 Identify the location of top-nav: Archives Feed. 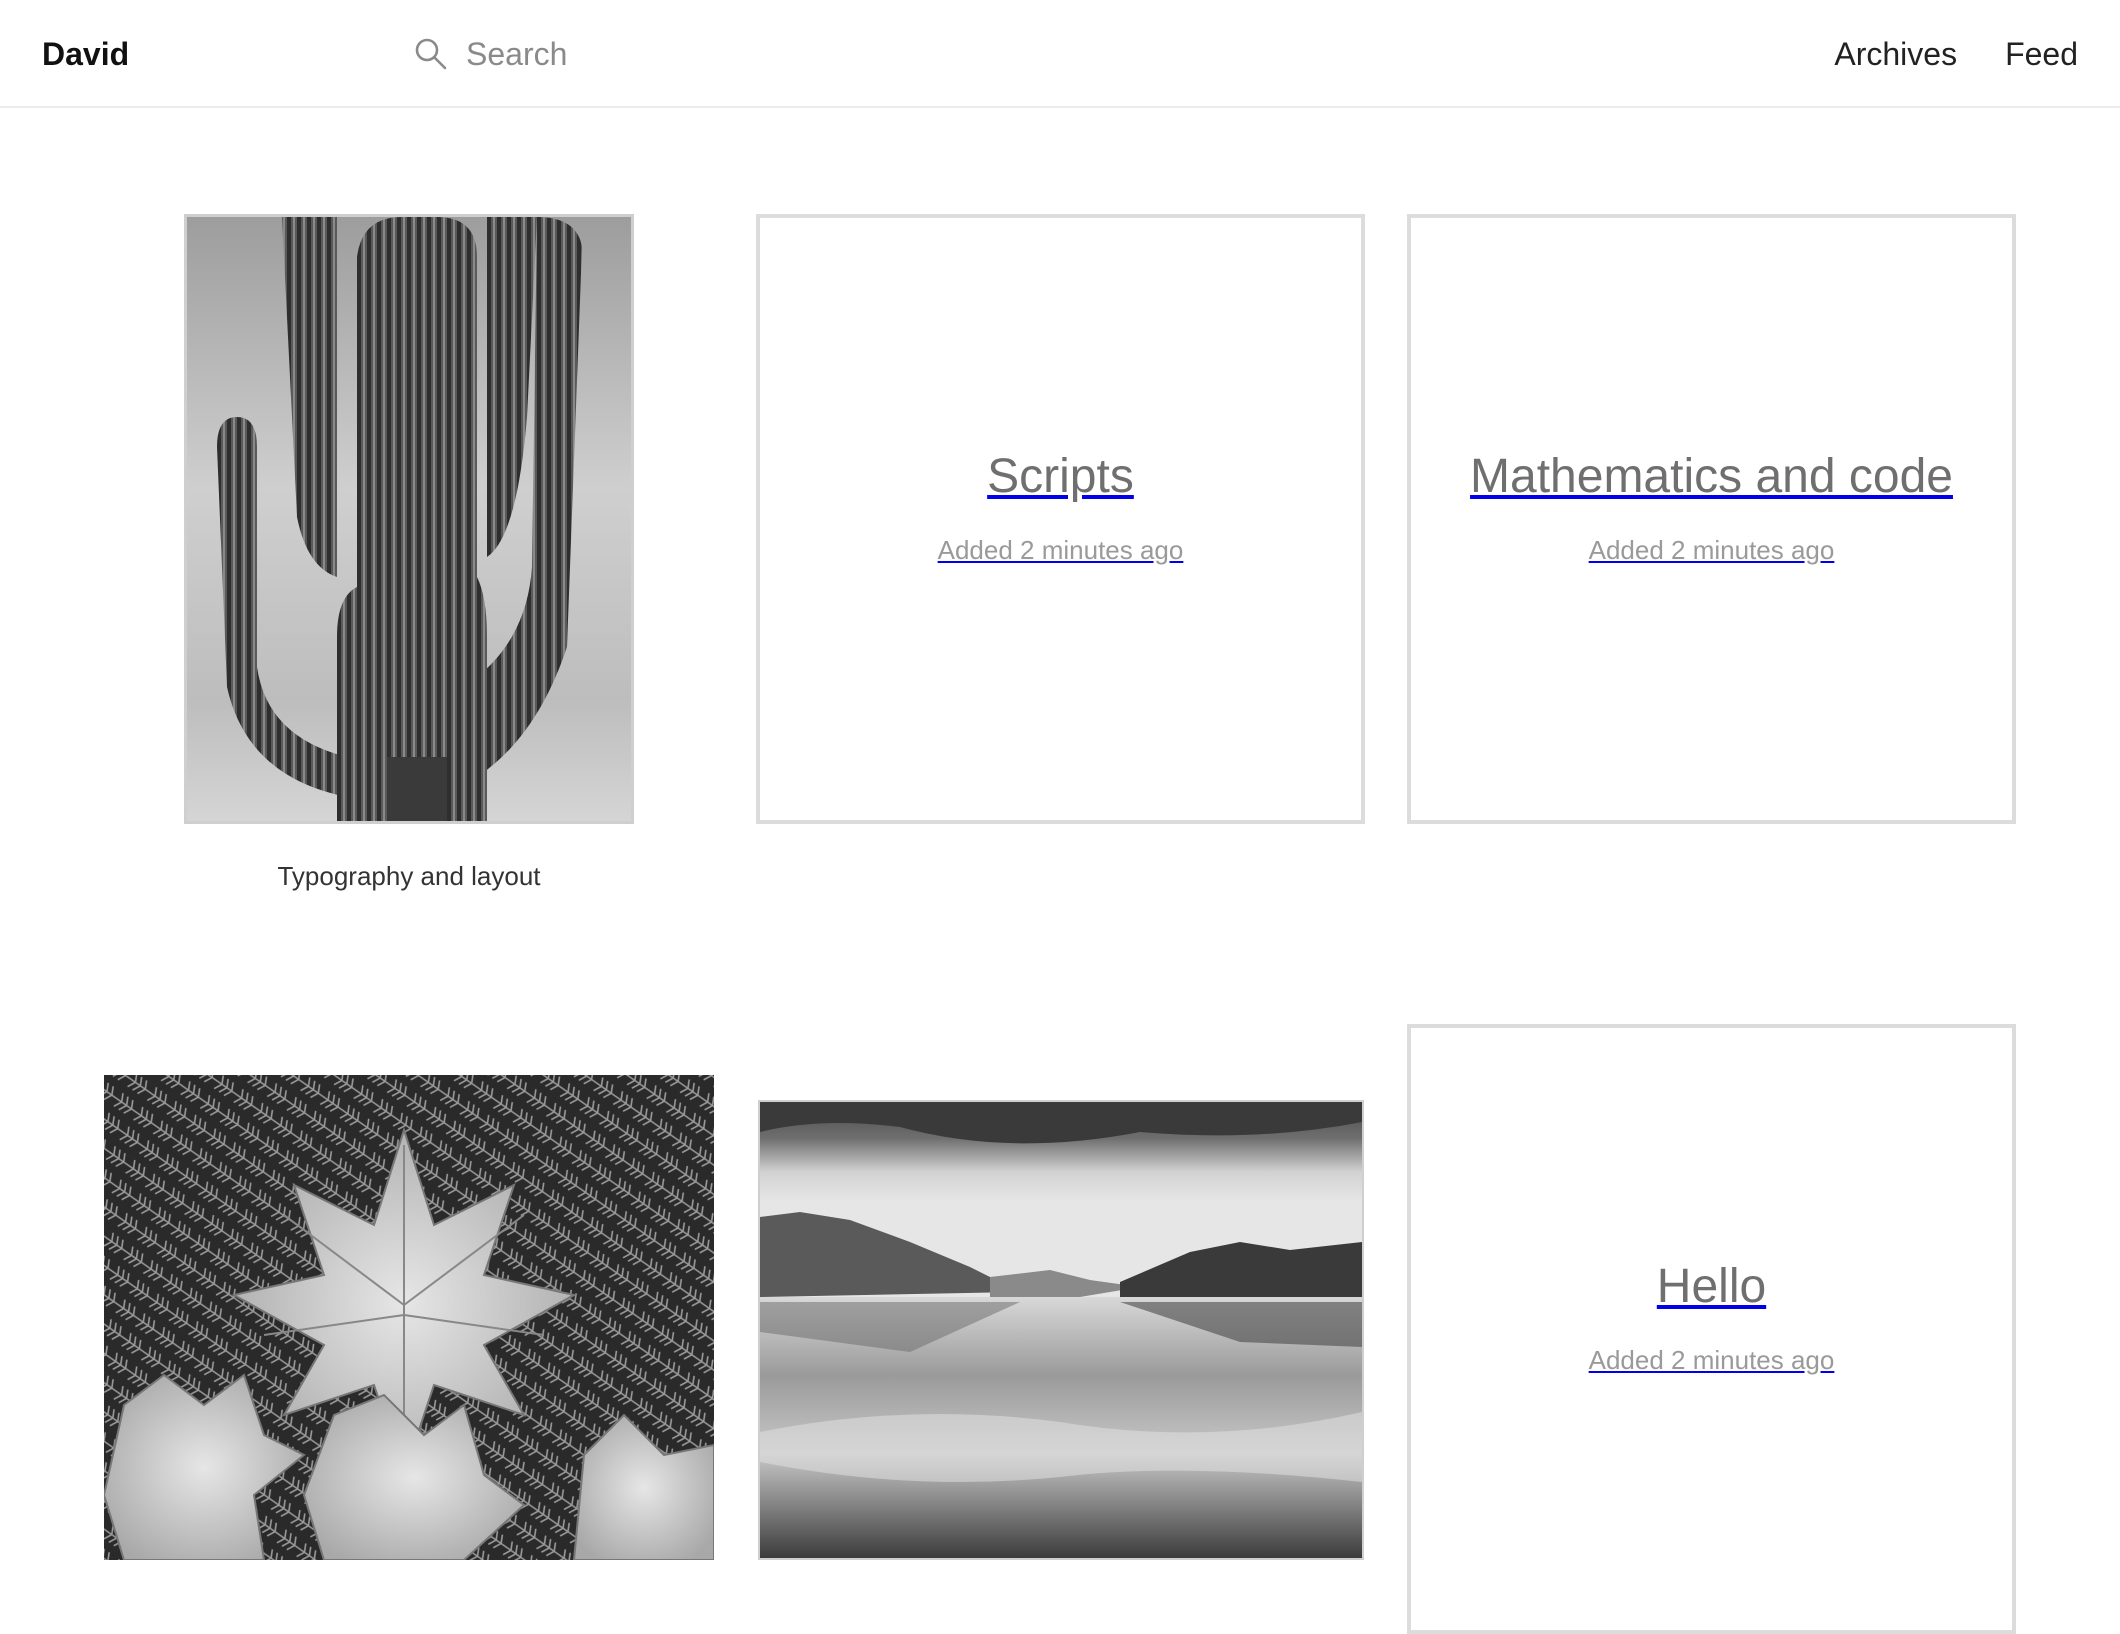
(1956, 54).